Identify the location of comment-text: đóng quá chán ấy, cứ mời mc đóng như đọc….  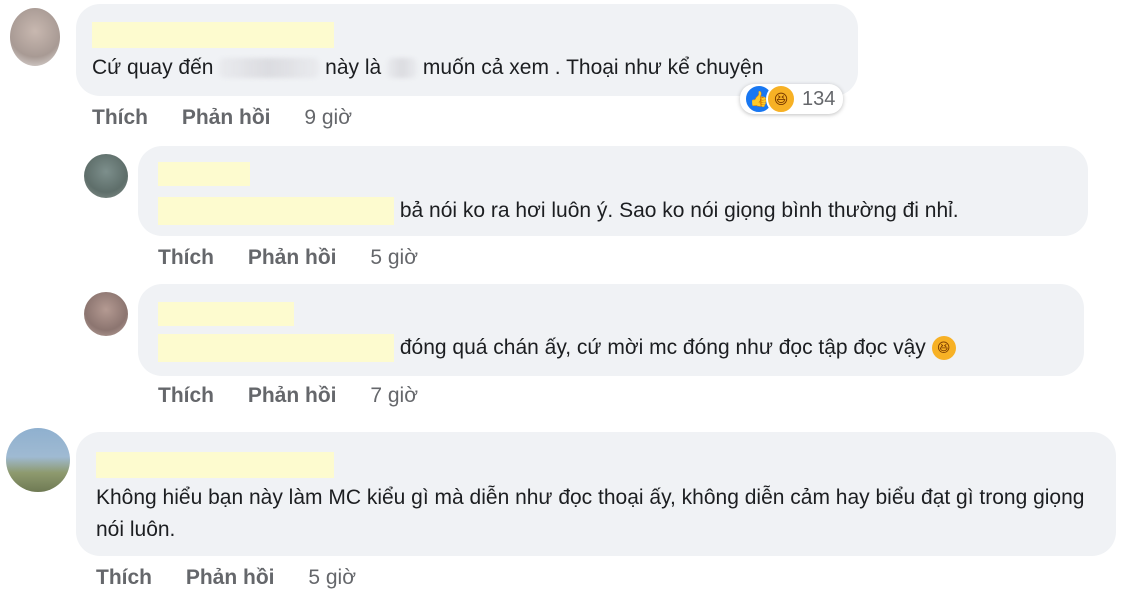
(557, 348).